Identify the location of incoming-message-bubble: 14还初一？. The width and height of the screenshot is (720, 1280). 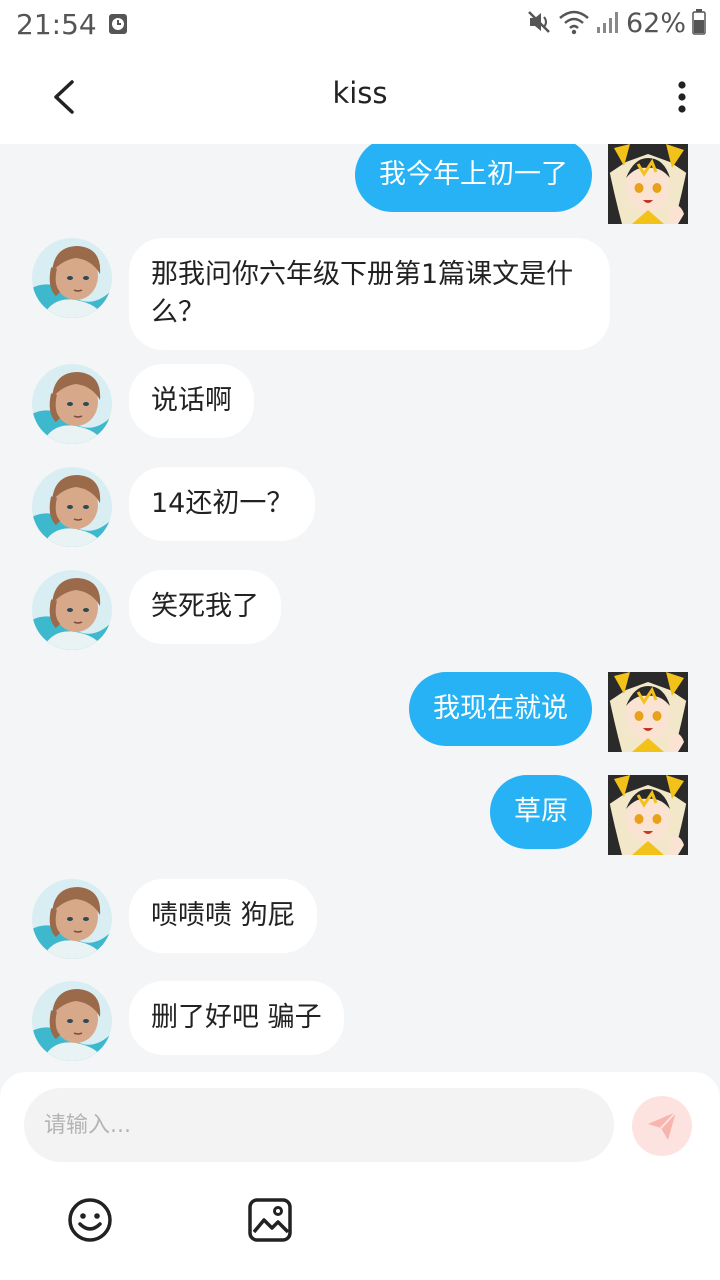
(222, 504).